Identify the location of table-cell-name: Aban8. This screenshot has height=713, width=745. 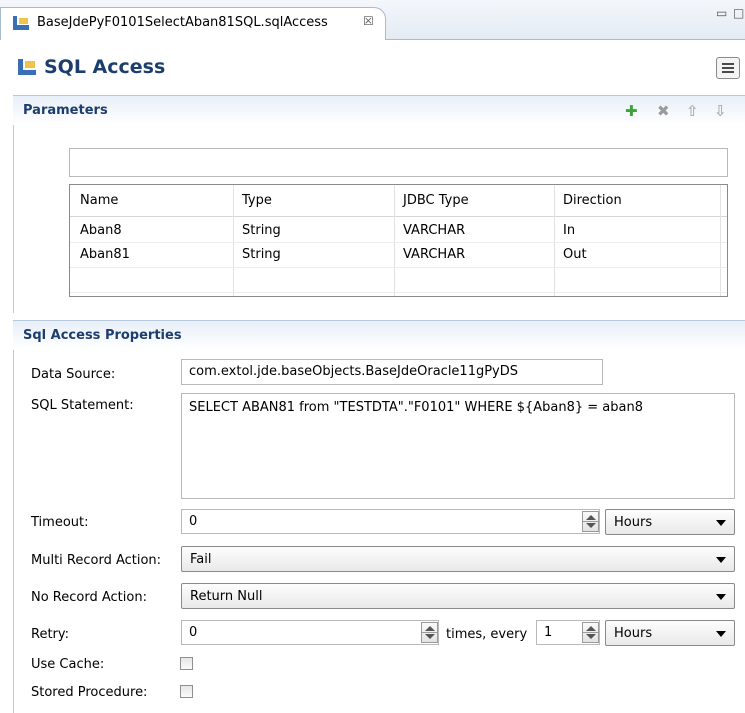
(101, 230).